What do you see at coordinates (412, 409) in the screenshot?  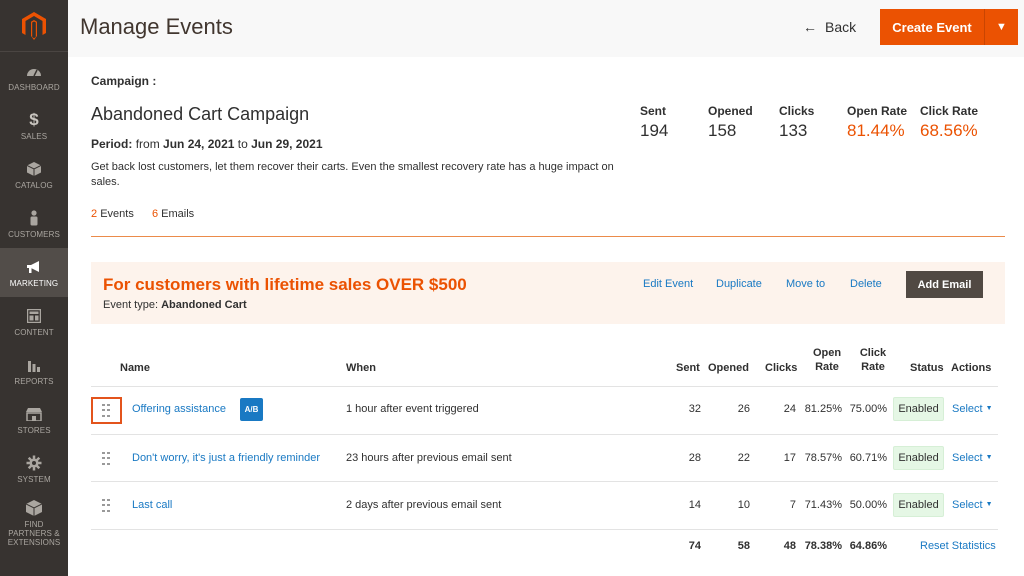 I see `email-when: 1 hour after event triggered` at bounding box center [412, 409].